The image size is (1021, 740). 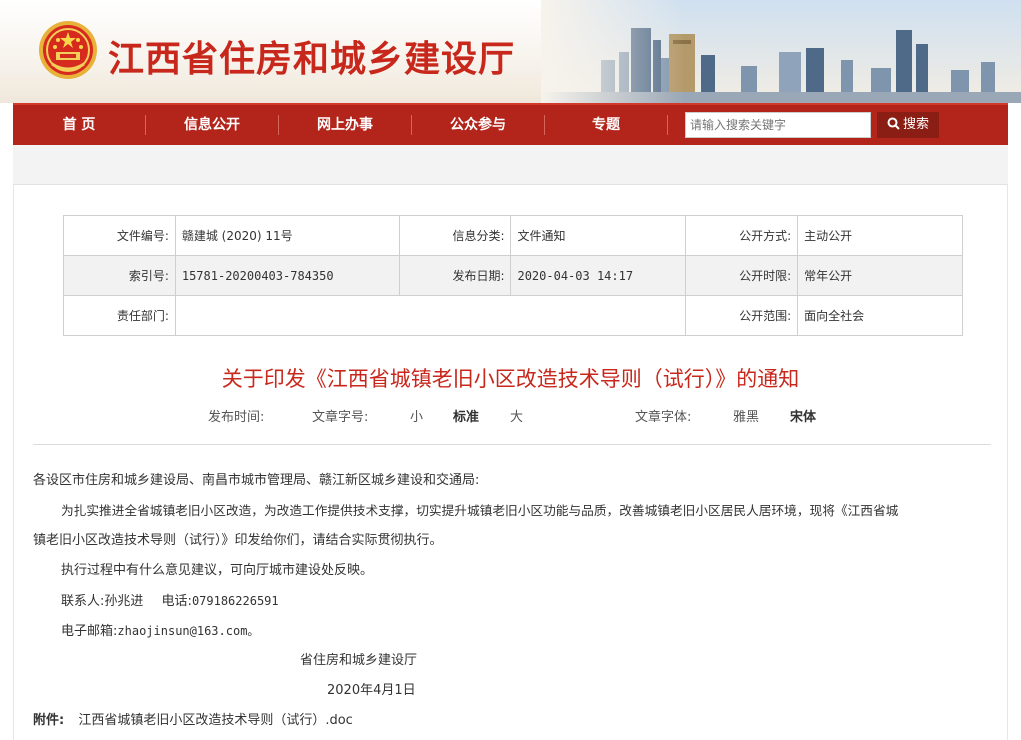 I want to click on disclosure-method-label: 公开方式:, so click(x=742, y=235).